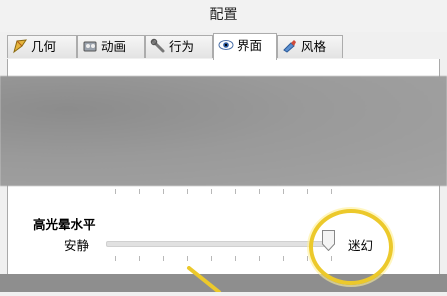  Describe the element at coordinates (64, 224) in the screenshot. I see `highlight-level-title: 高光晕水平` at that location.